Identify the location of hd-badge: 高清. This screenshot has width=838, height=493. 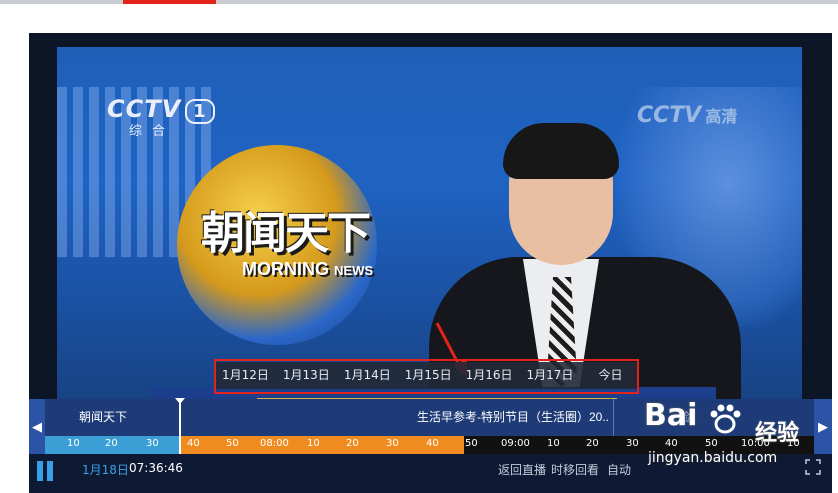
(721, 116).